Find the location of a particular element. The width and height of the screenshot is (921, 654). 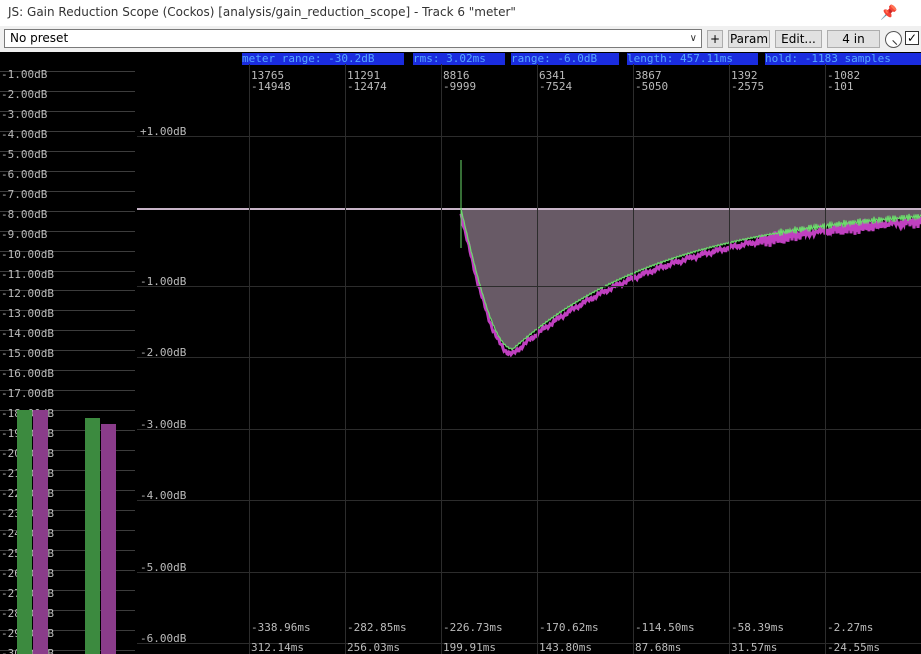

db-axis-label: -2.00dB is located at coordinates (163, 352).